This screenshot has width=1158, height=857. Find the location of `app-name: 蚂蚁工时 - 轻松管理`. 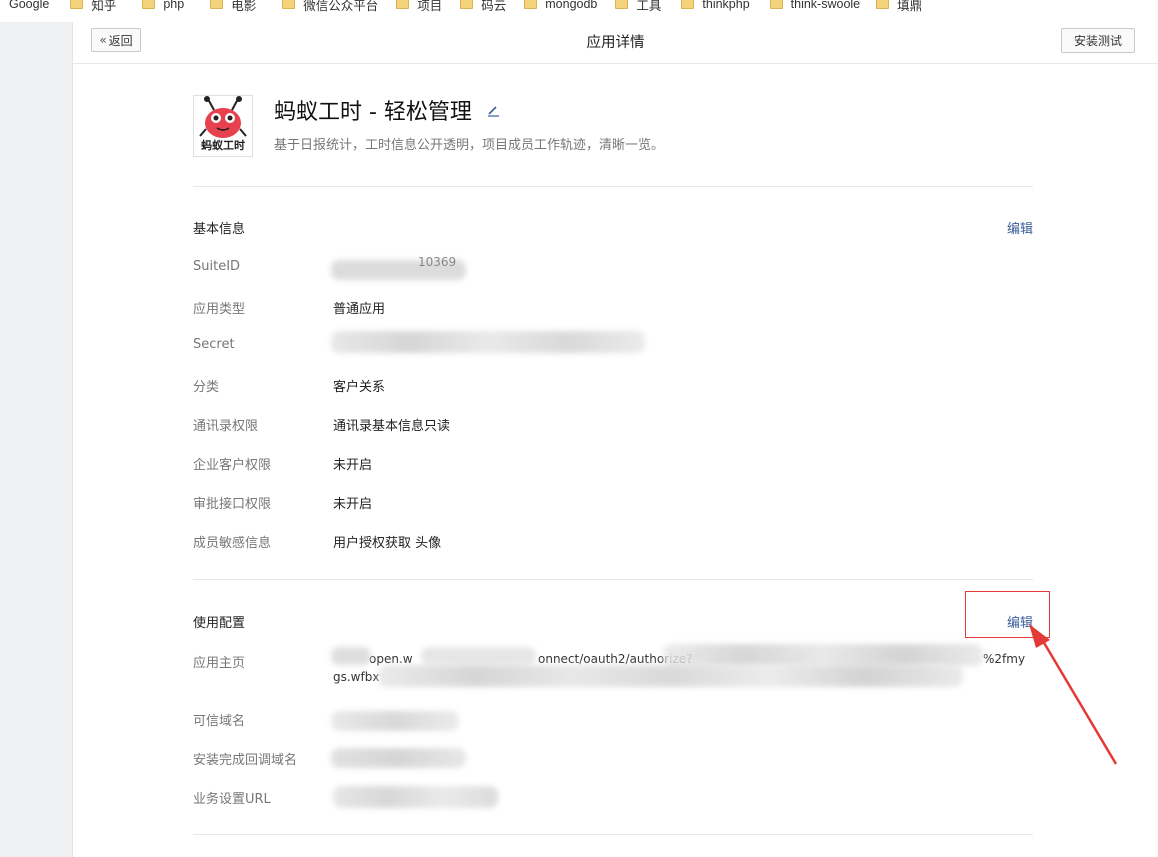

app-name: 蚂蚁工时 - 轻松管理 is located at coordinates (373, 112).